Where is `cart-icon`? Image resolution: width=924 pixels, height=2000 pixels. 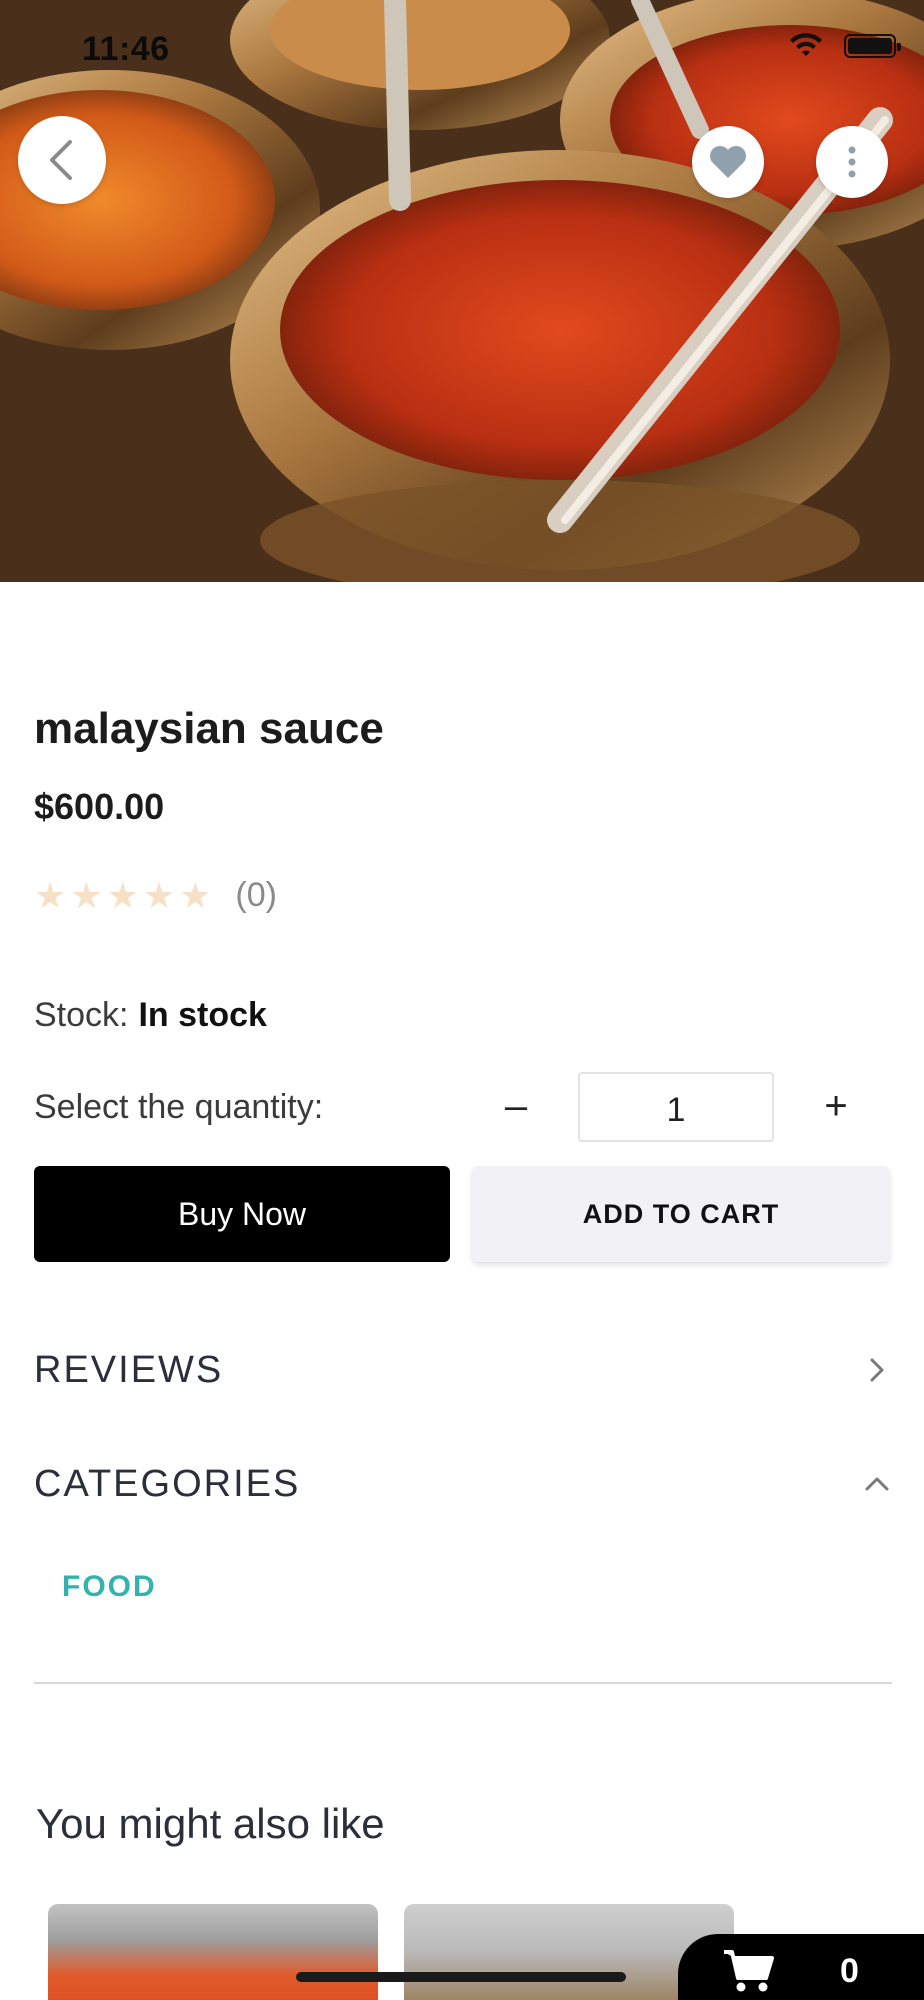
cart-icon is located at coordinates (749, 1971).